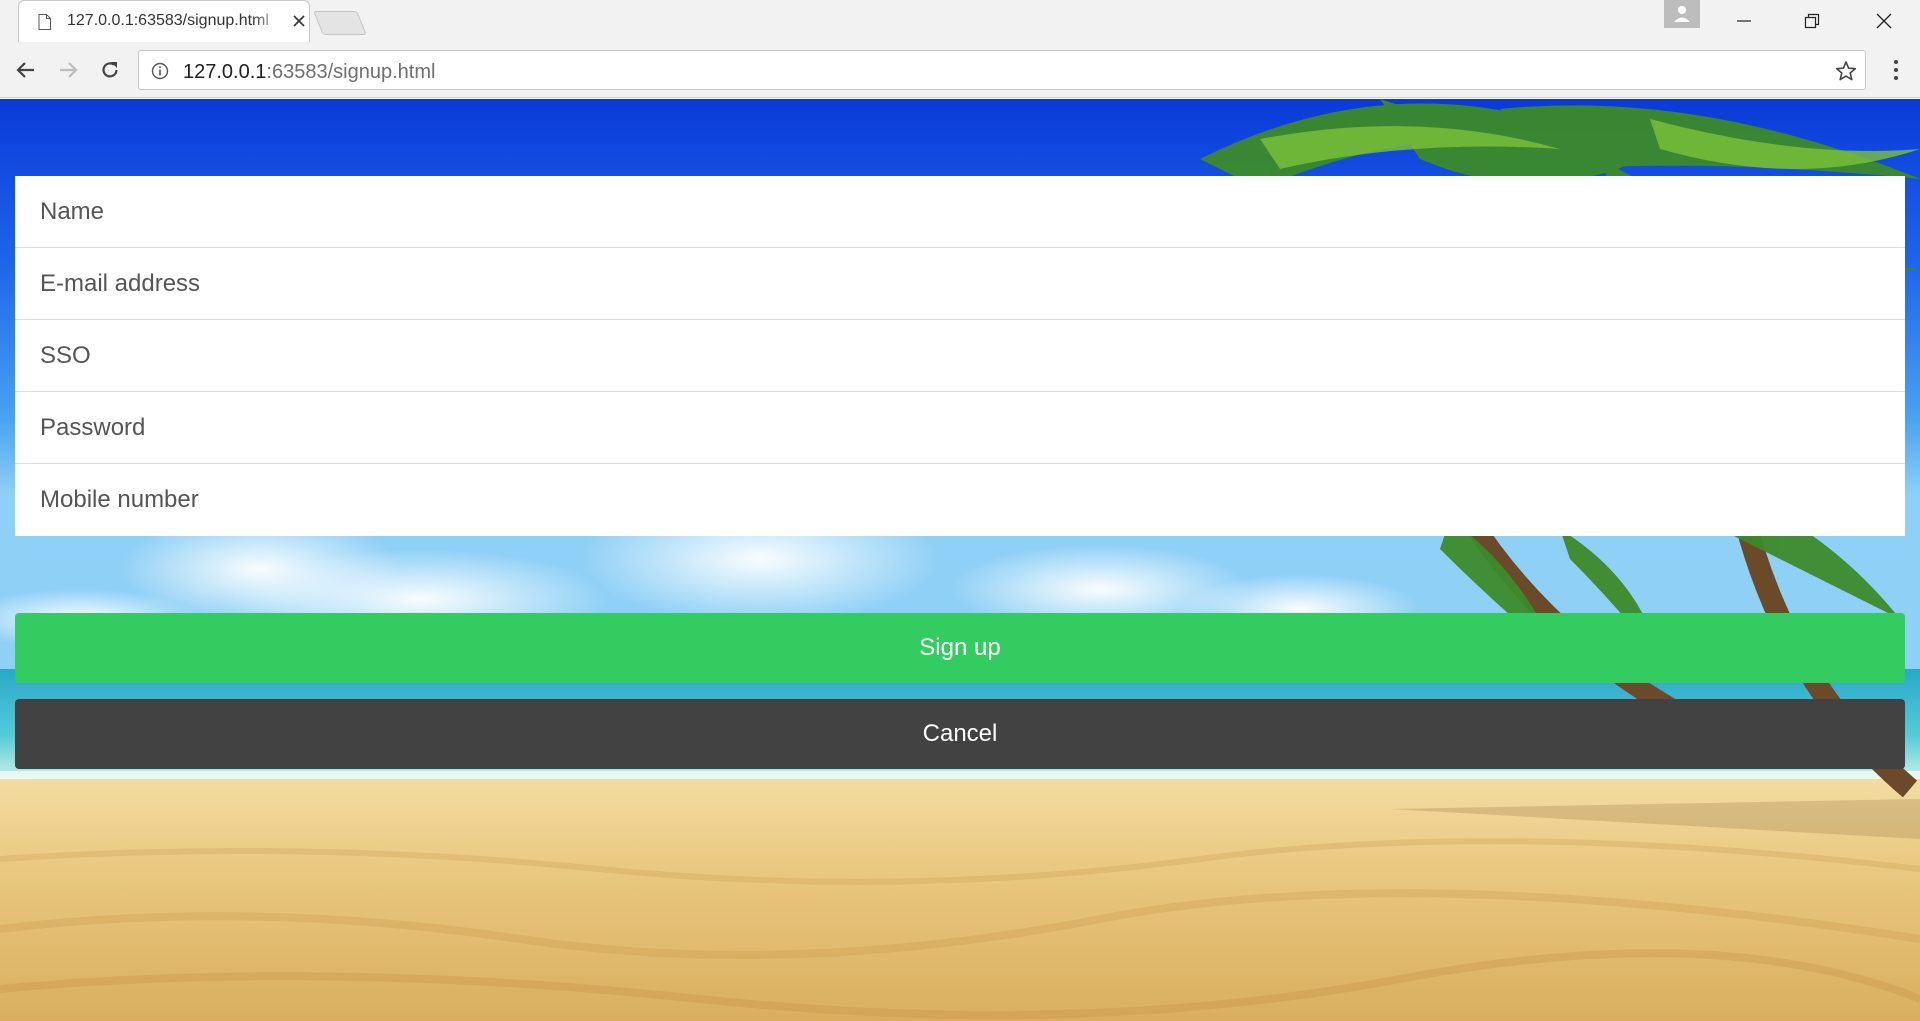 Image resolution: width=1920 pixels, height=1021 pixels. What do you see at coordinates (960, 734) in the screenshot?
I see `cancel-button: Cancel` at bounding box center [960, 734].